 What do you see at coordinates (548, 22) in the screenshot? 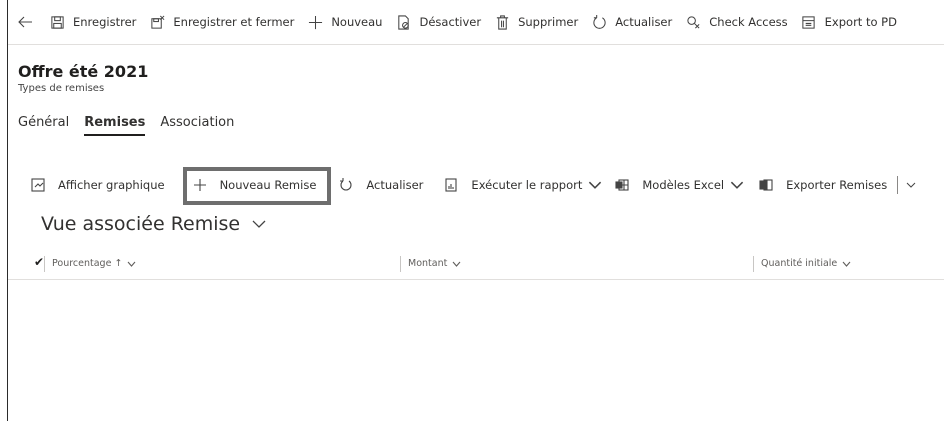
I see `delete-label: Supprimer` at bounding box center [548, 22].